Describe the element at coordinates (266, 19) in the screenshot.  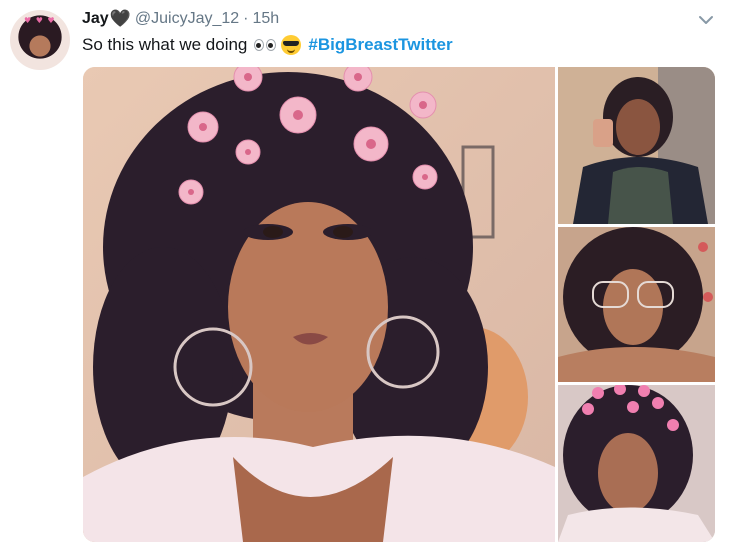
I see `timestamp: 15h` at that location.